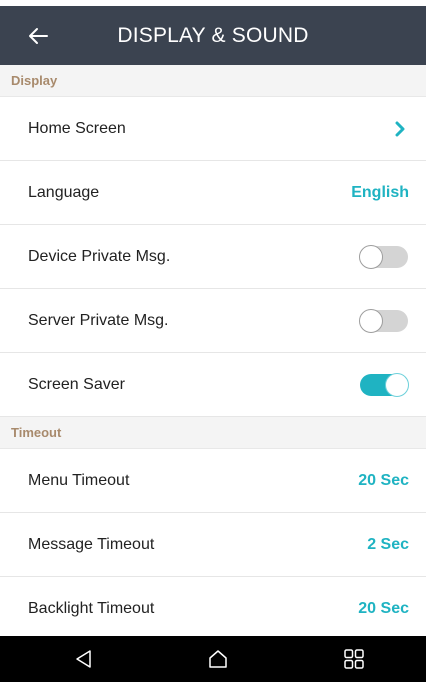 The image size is (426, 682). I want to click on nav-home-button, so click(218, 659).